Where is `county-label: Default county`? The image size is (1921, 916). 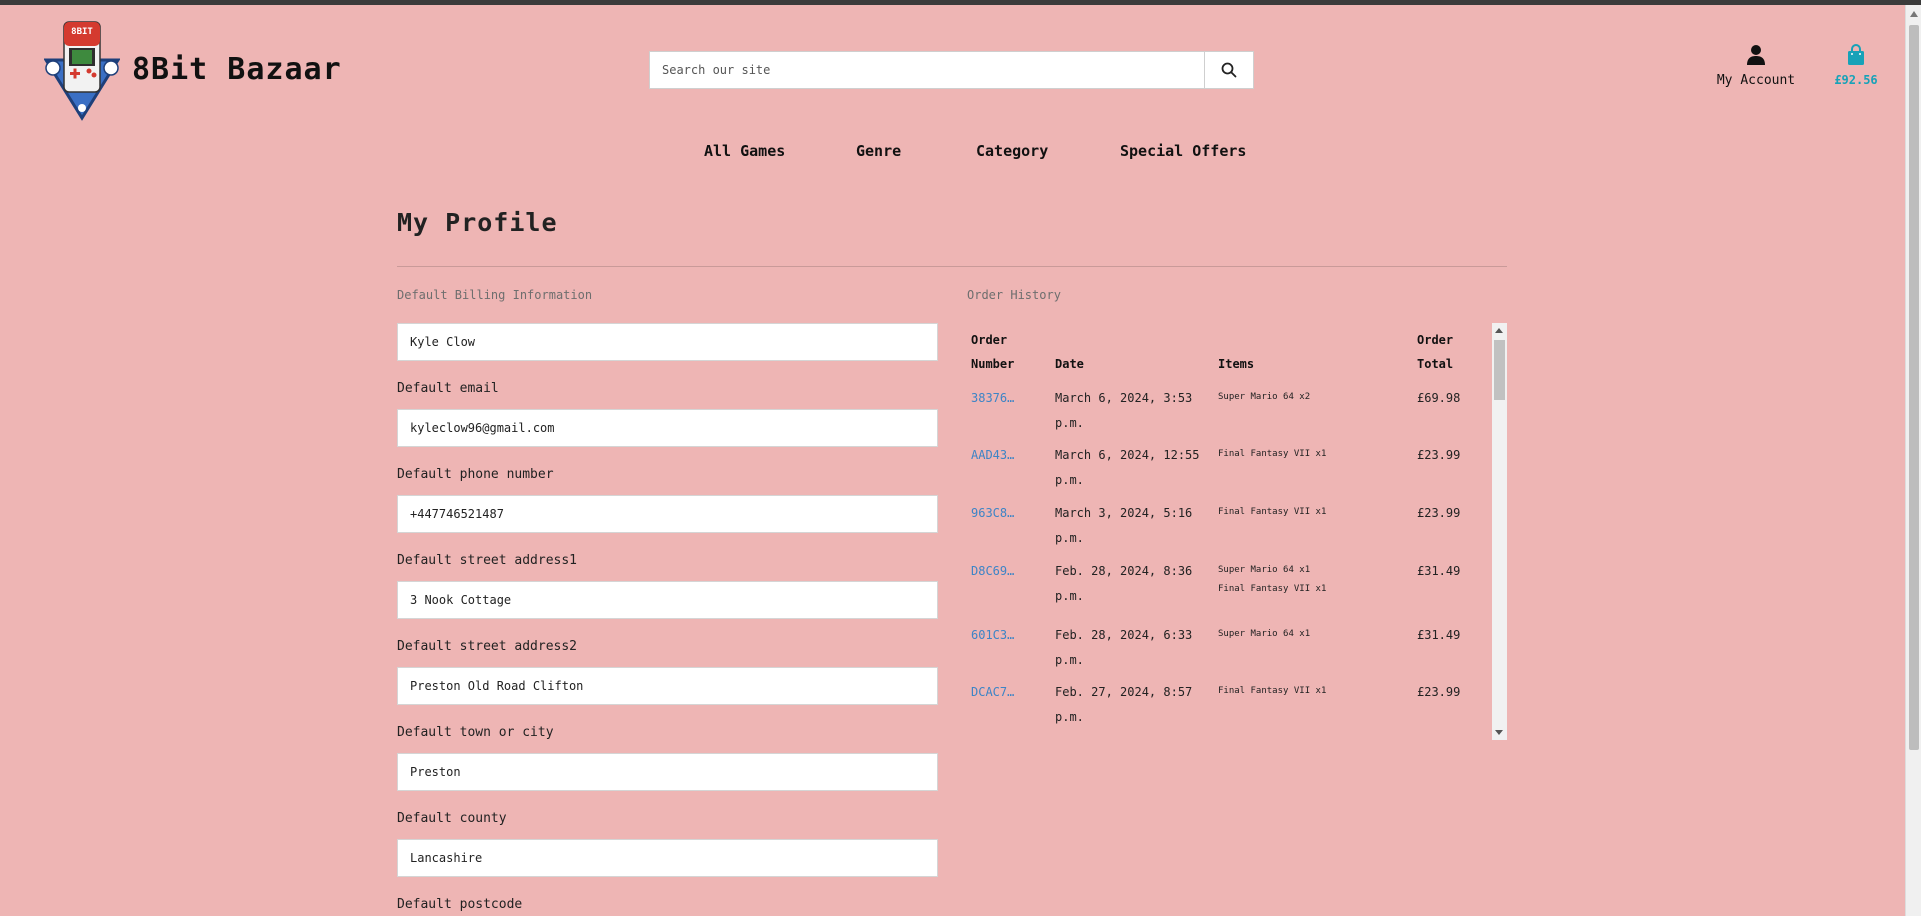
county-label: Default county is located at coordinates (452, 818).